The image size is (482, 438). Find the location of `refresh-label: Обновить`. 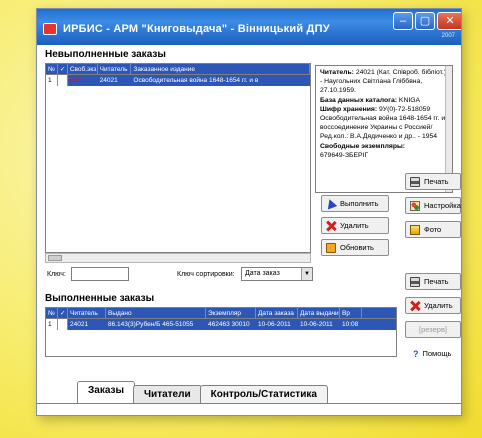

refresh-label: Обновить is located at coordinates (357, 247).